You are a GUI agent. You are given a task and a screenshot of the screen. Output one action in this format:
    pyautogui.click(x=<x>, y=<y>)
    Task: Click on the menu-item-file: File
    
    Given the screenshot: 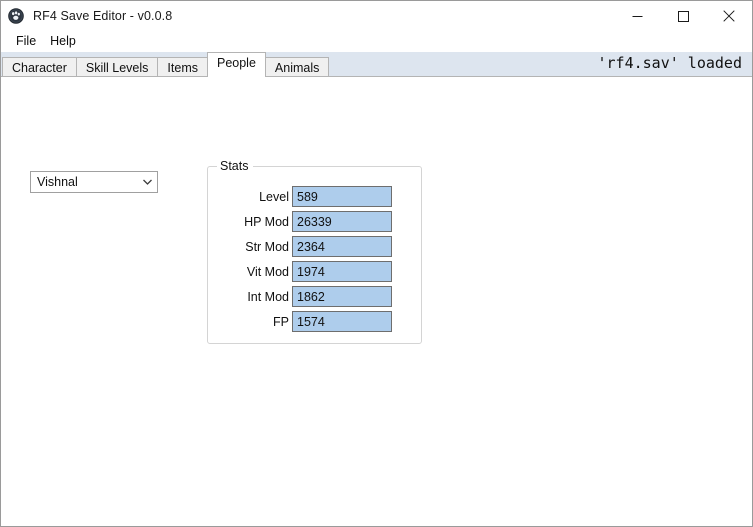 What is the action you would take?
    pyautogui.click(x=26, y=41)
    